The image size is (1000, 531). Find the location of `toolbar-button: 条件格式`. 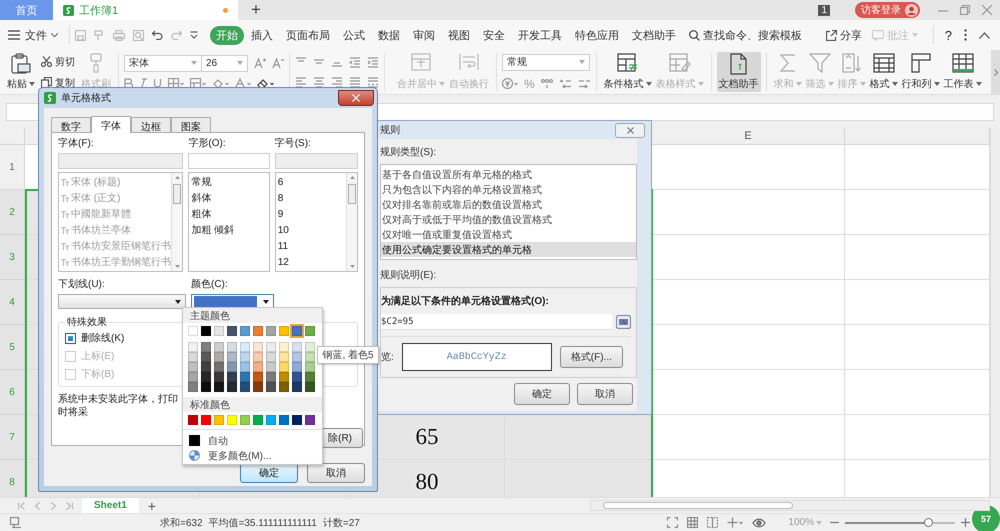

toolbar-button: 条件格式 is located at coordinates (628, 72).